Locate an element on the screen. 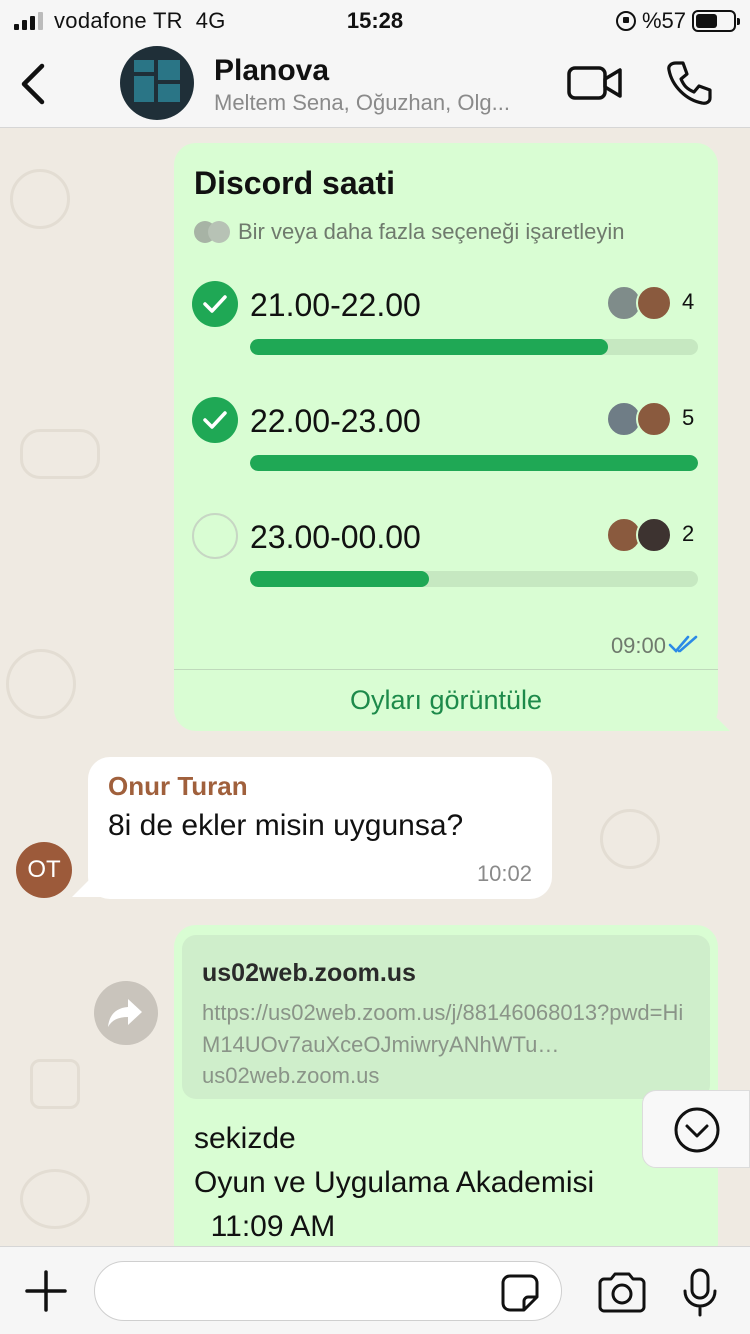  multiple-choice-icon is located at coordinates (213, 232).